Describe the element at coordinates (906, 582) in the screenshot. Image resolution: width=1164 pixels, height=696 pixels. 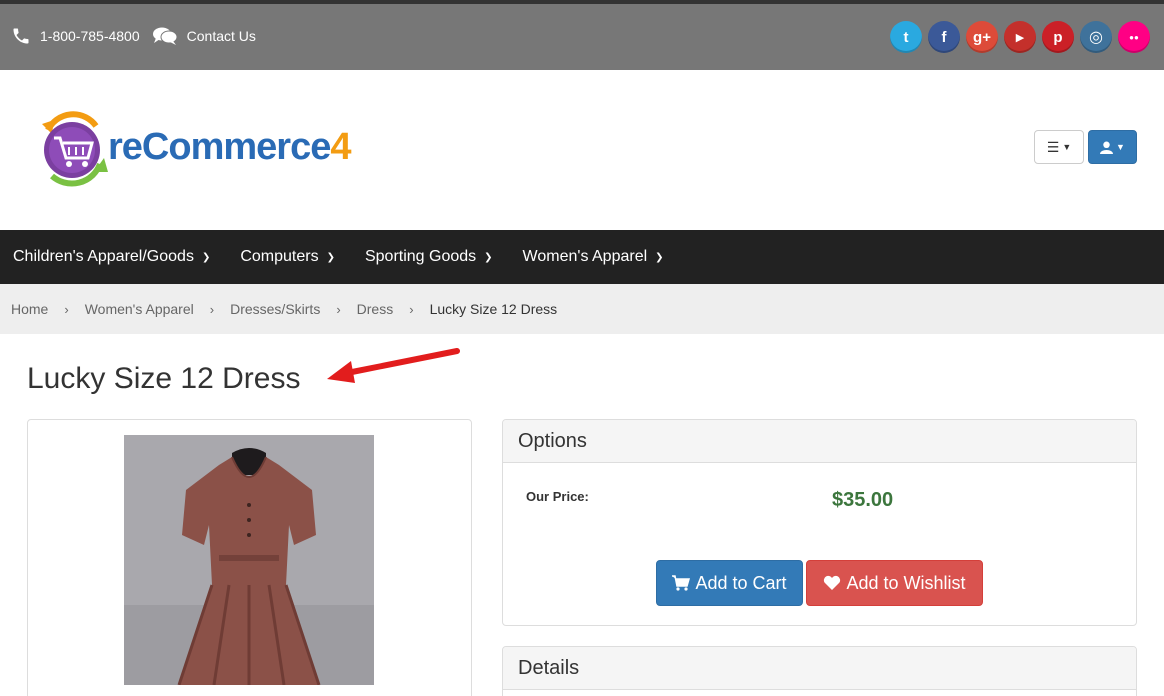
I see `add-to-wishlist-label: Add to Wishlist` at that location.